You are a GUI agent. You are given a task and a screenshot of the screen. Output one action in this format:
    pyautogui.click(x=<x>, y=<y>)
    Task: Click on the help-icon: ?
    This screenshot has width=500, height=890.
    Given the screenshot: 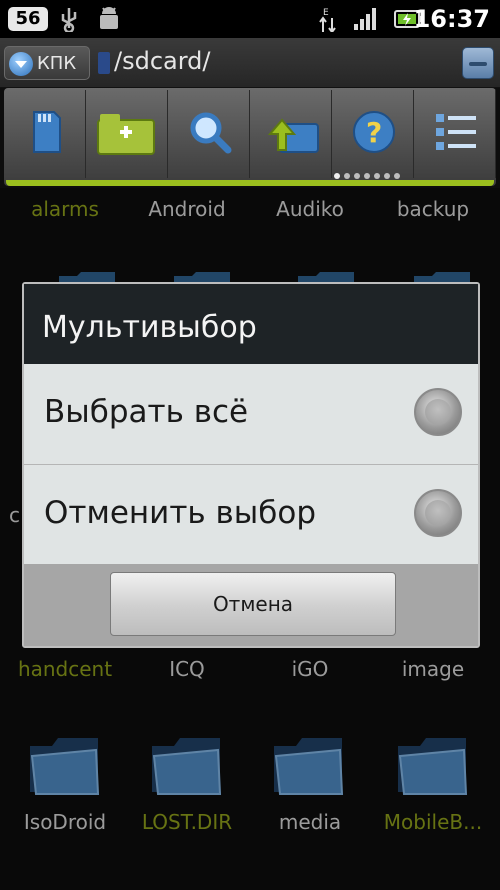 What is the action you would take?
    pyautogui.click(x=374, y=132)
    